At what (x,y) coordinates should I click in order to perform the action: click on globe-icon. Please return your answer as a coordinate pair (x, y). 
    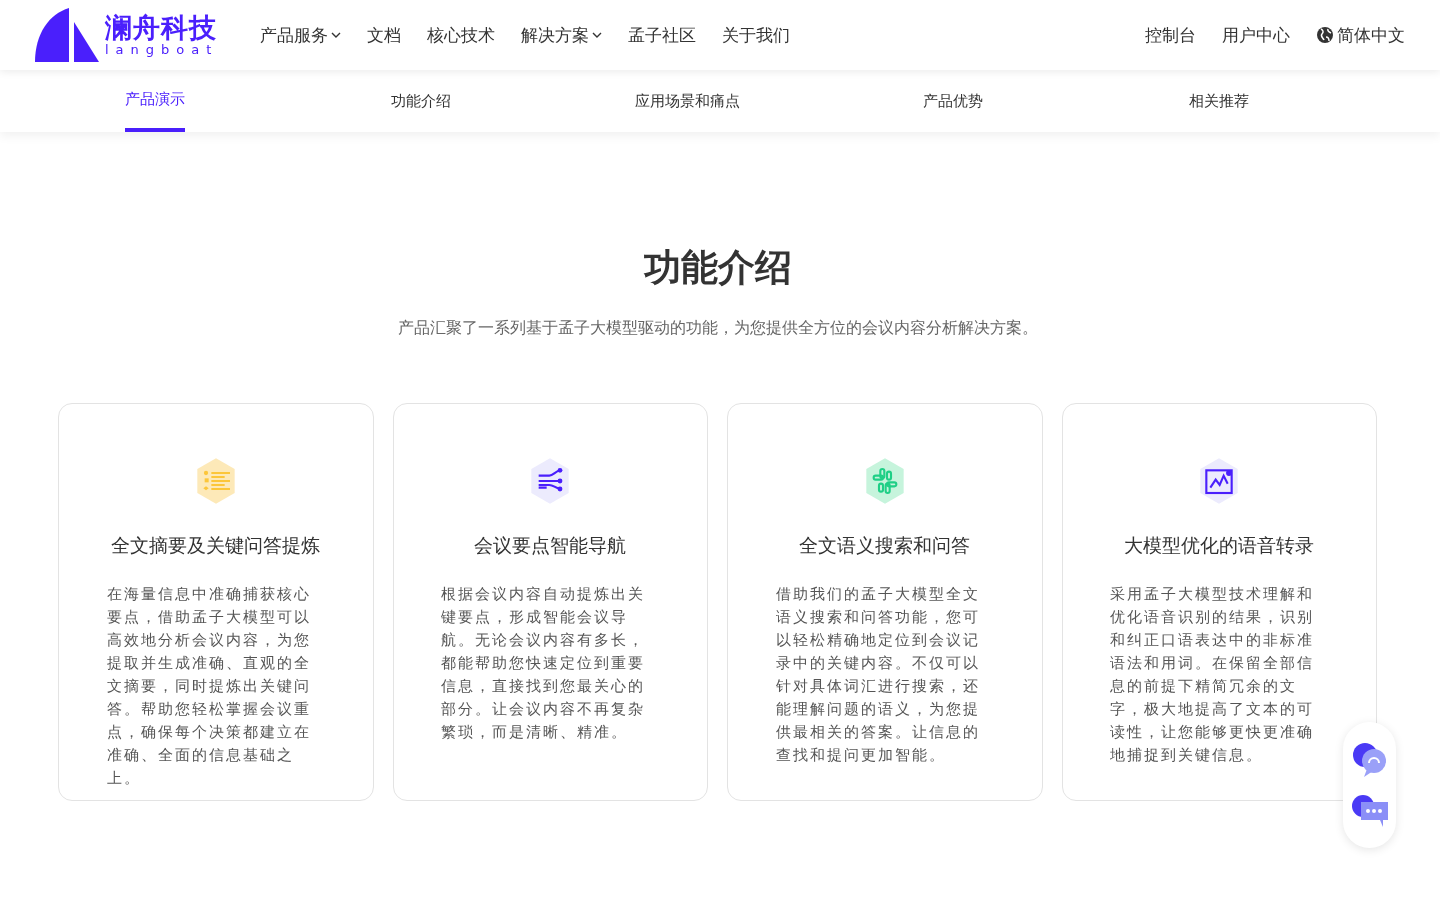
    Looking at the image, I should click on (1325, 35).